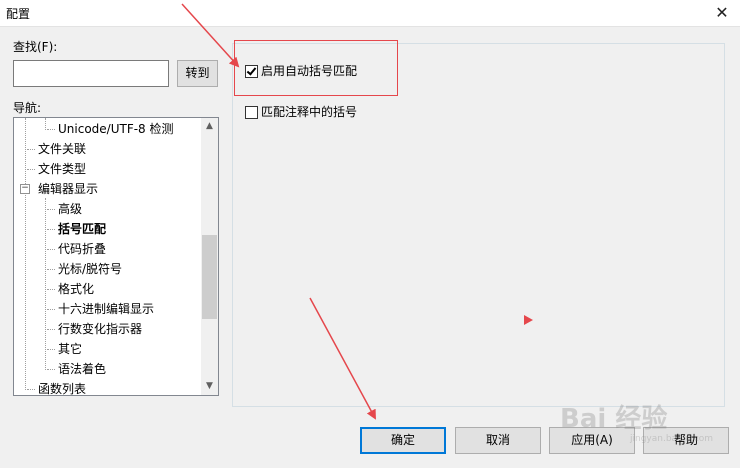 The image size is (740, 468). I want to click on tree-scrollbar: ▲ ▼, so click(209, 256).